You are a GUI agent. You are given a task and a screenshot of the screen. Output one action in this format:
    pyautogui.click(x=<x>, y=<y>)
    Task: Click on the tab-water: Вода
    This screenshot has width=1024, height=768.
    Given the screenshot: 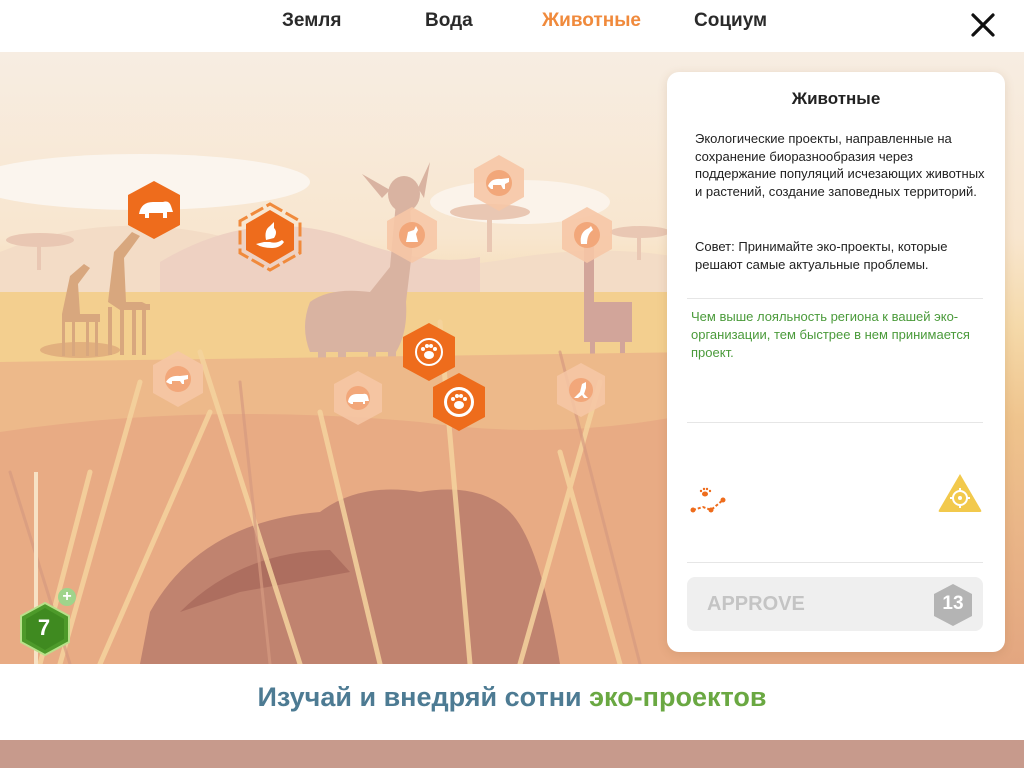 What is the action you would take?
    pyautogui.click(x=449, y=21)
    